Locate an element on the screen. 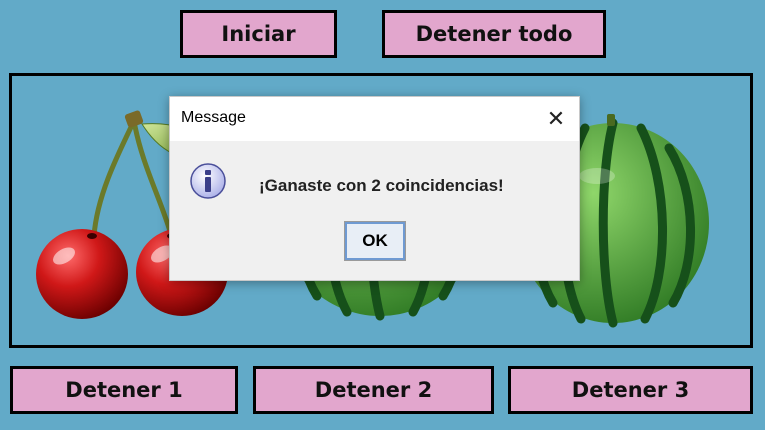  close-icon: ✕ is located at coordinates (556, 119).